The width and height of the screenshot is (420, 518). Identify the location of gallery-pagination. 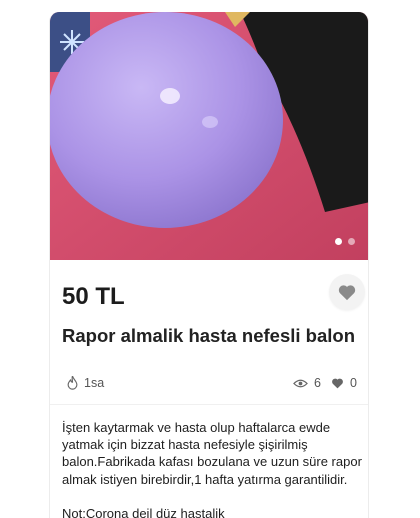
(345, 241).